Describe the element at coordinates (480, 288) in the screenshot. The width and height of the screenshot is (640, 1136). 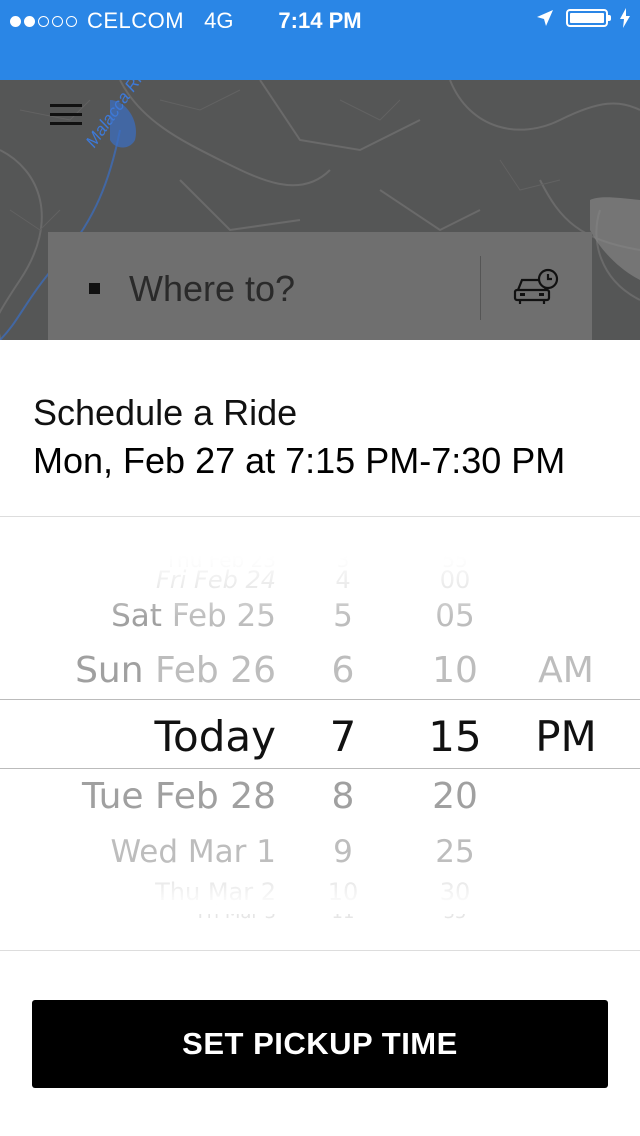
I see `search-divider` at that location.